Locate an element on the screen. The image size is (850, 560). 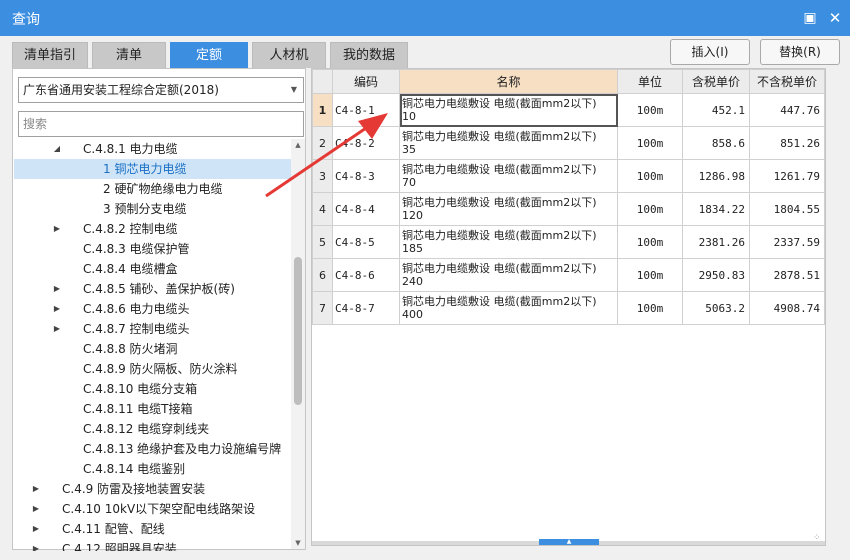
row-name-line2: 120 is located at coordinates (412, 215).